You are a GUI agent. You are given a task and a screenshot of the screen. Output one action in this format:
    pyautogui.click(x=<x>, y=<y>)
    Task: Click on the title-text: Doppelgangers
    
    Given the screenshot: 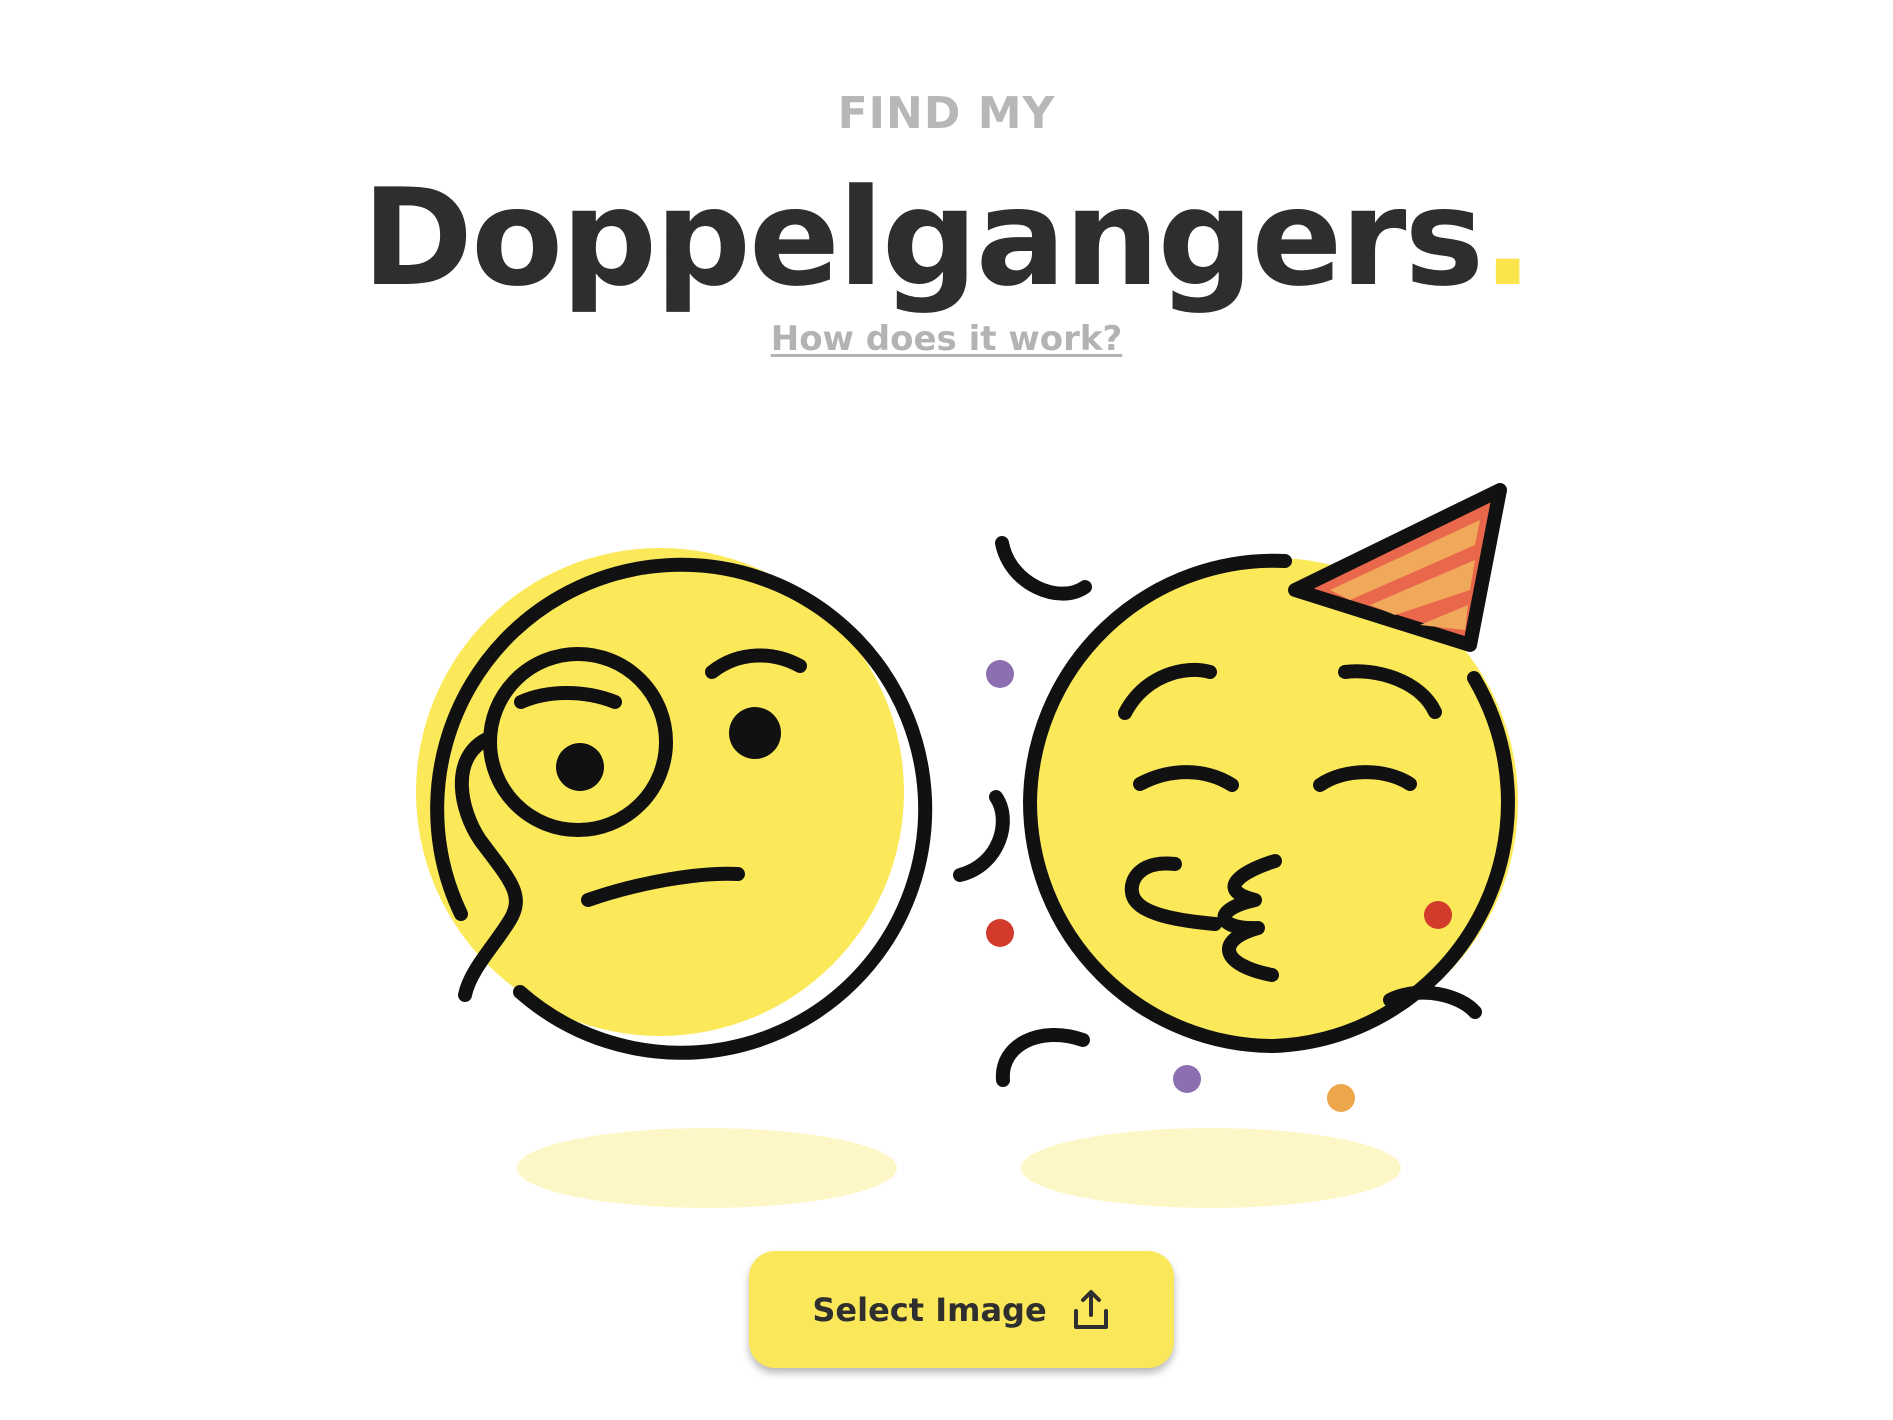 What is the action you would take?
    pyautogui.click(x=922, y=238)
    